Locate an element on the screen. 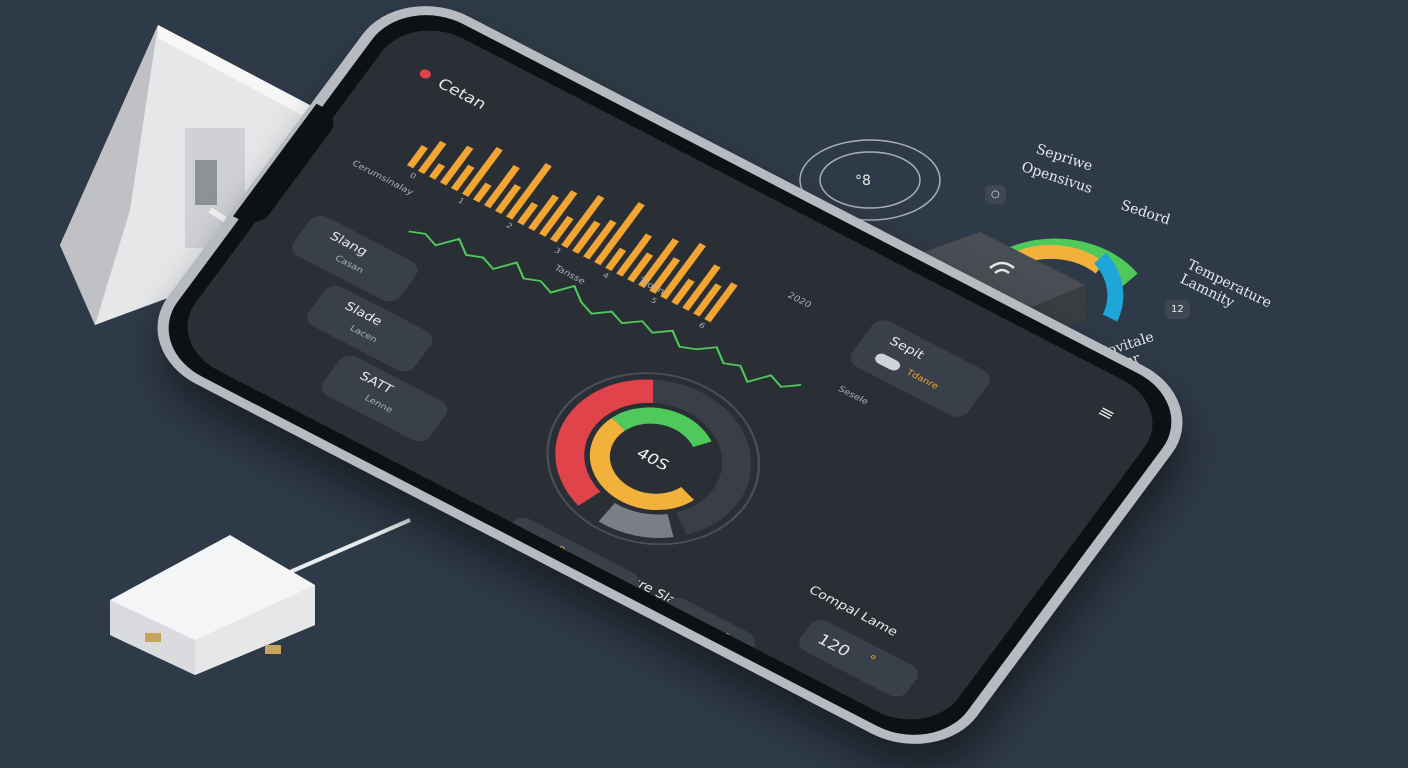 Image resolution: width=1408 pixels, height=768 pixels. stat-1-value: 131 is located at coordinates (690, 623).